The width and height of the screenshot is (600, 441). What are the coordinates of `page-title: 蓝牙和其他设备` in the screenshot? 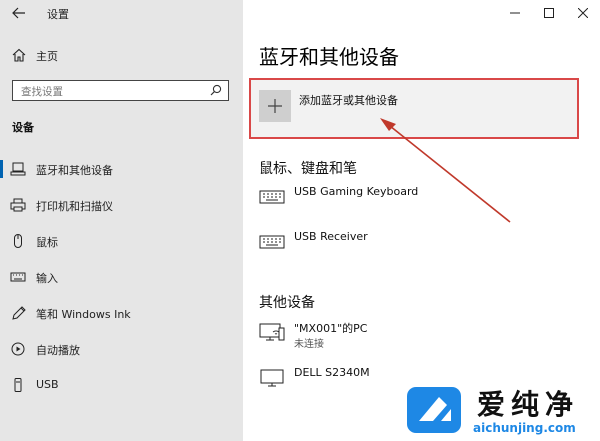 It's located at (329, 57).